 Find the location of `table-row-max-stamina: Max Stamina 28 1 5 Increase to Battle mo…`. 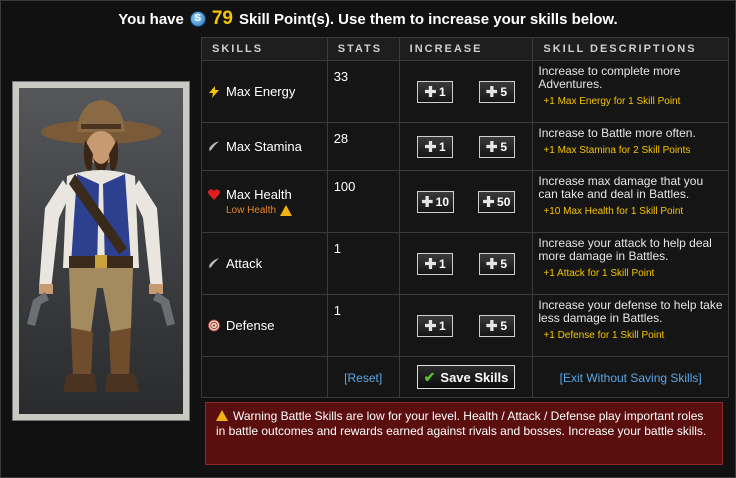

table-row-max-stamina: Max Stamina 28 1 5 Increase to Battle mo… is located at coordinates (465, 146).